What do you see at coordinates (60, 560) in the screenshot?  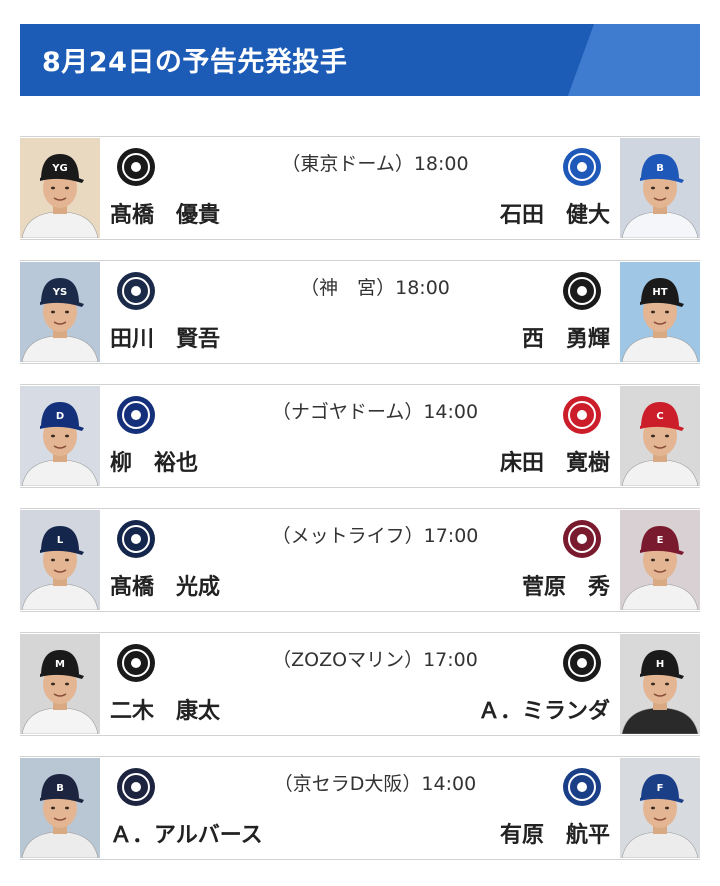 I see `home-pitcher-photo: L` at bounding box center [60, 560].